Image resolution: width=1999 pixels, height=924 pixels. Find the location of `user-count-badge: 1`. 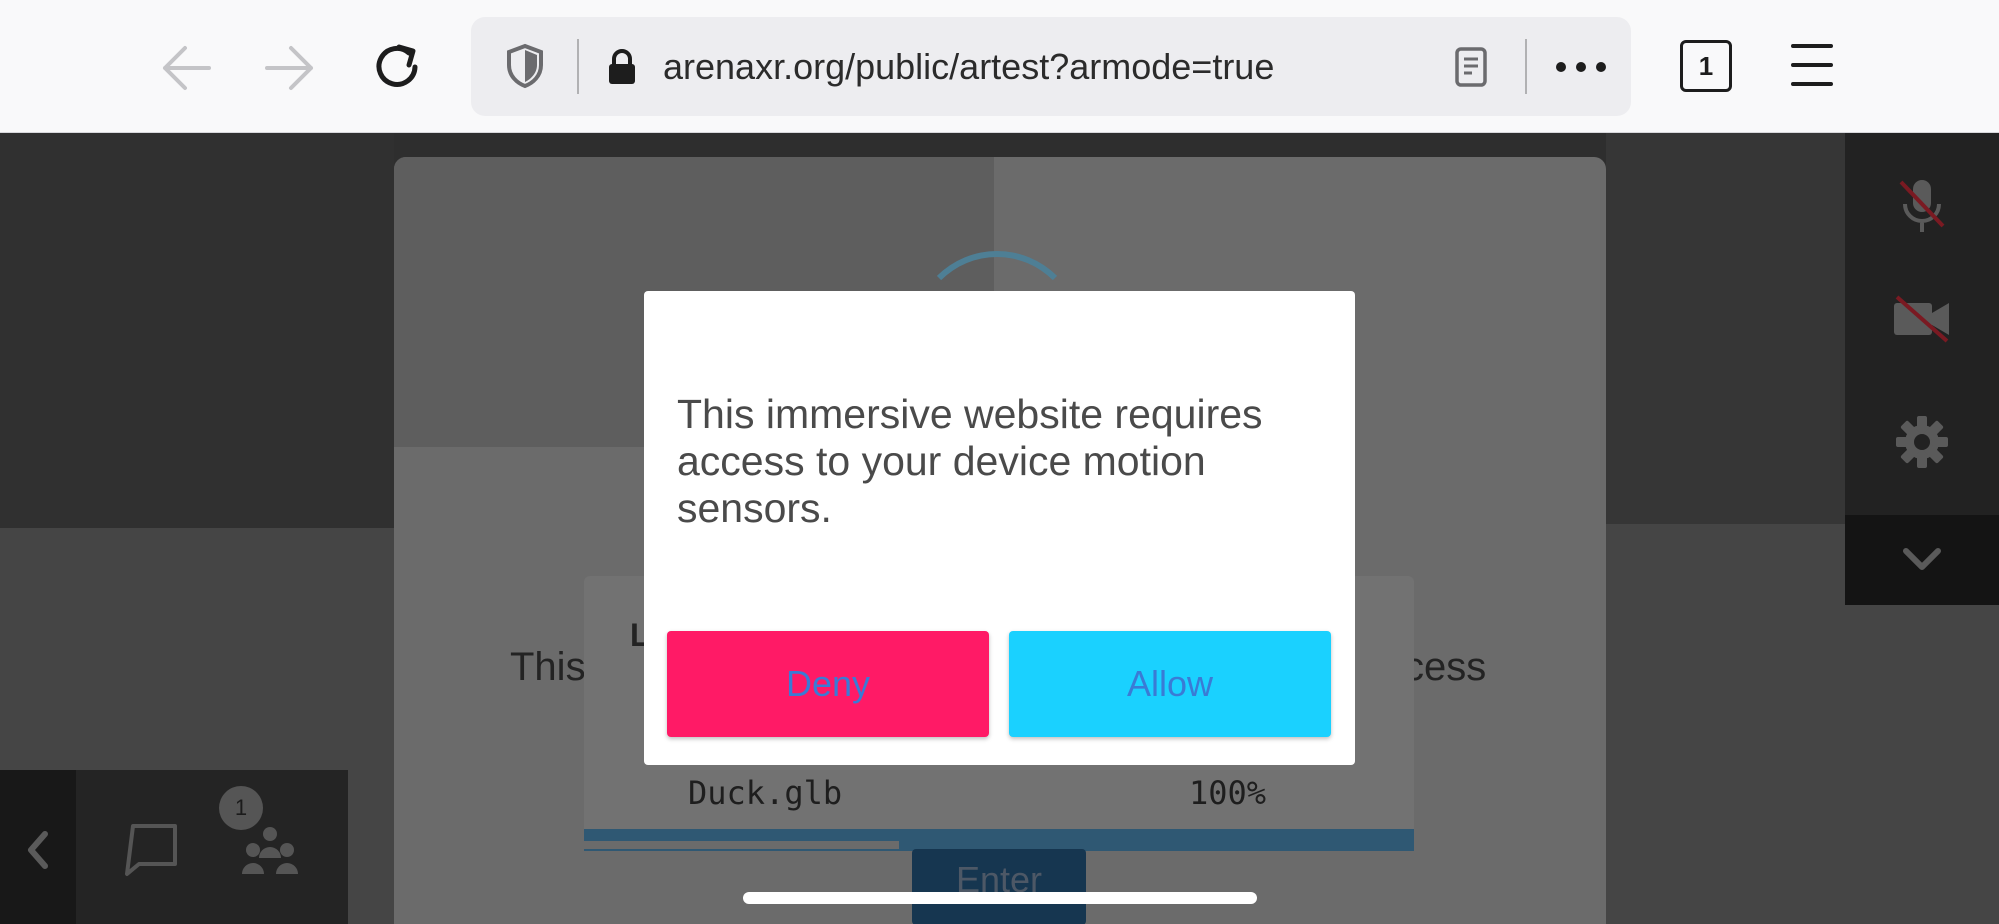

user-count-badge: 1 is located at coordinates (241, 808).